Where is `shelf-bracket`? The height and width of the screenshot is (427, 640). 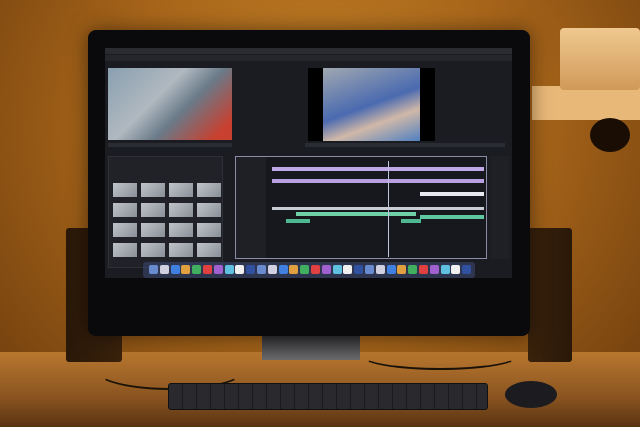 shelf-bracket is located at coordinates (610, 135).